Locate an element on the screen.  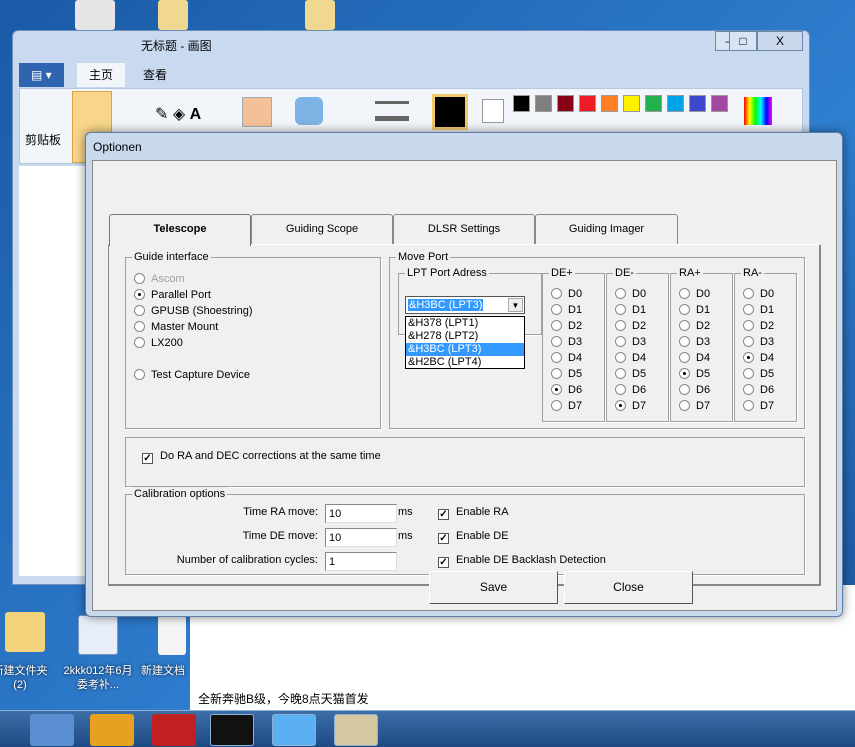
taskbar-app-red-icon is located at coordinates (174, 730).